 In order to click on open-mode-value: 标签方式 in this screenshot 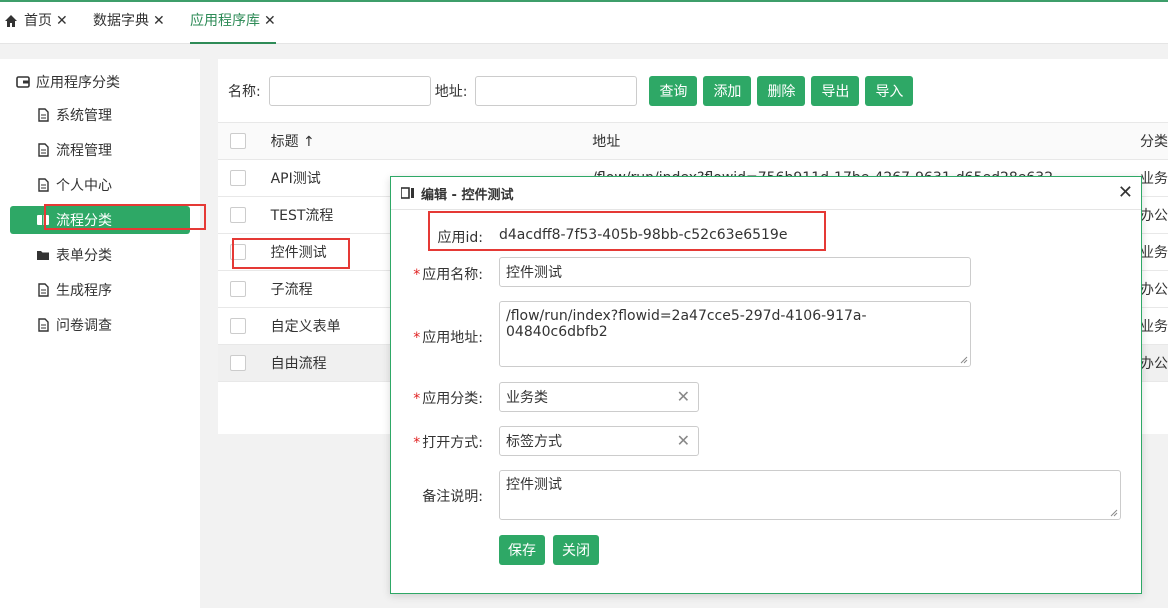, I will do `click(534, 442)`.